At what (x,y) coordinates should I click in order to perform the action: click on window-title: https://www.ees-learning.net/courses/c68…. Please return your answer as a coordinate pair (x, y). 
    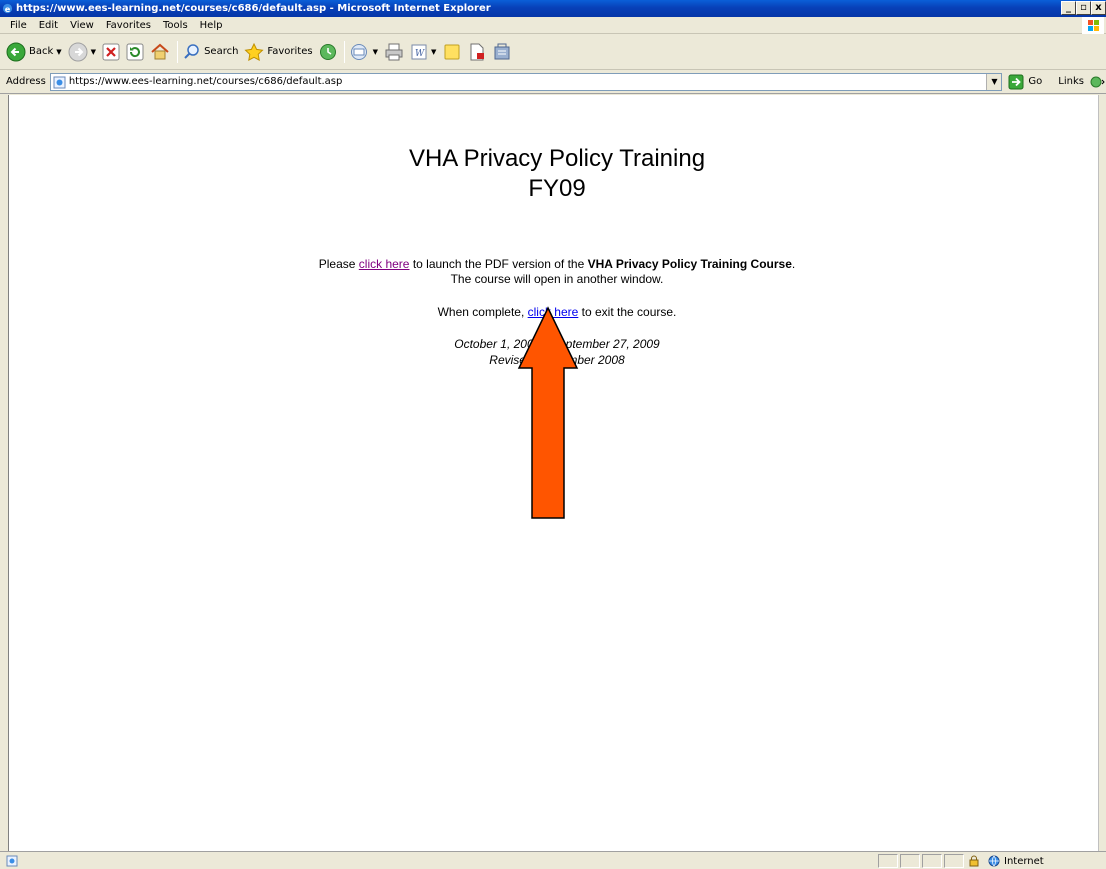
    Looking at the image, I should click on (253, 8).